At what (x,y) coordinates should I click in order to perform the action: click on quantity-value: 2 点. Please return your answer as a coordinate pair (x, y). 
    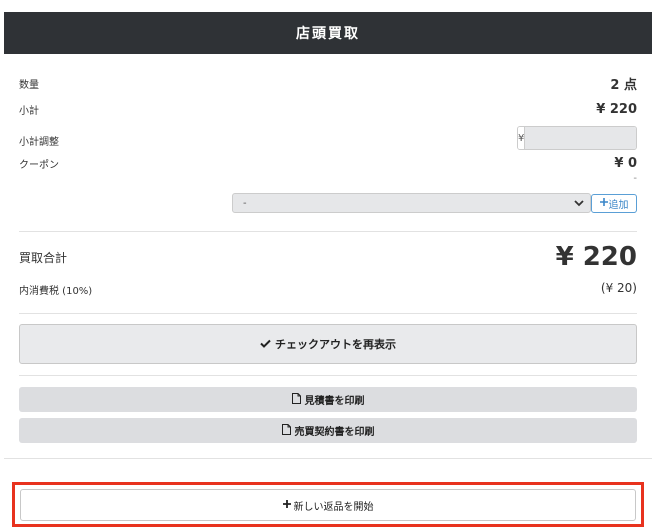
    Looking at the image, I should click on (623, 85).